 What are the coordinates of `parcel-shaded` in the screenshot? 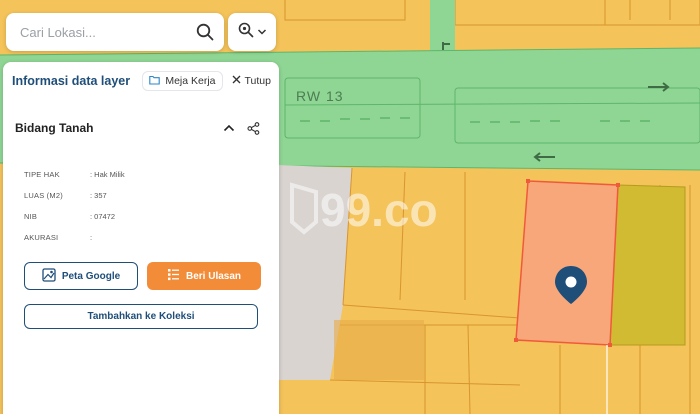 It's located at (379, 350).